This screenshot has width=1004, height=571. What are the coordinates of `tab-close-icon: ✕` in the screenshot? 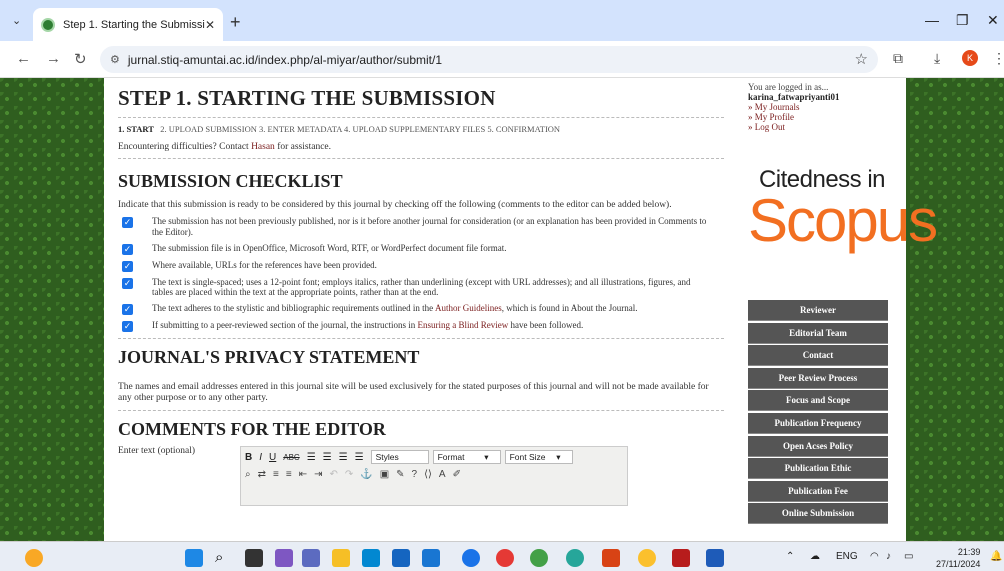 It's located at (210, 25).